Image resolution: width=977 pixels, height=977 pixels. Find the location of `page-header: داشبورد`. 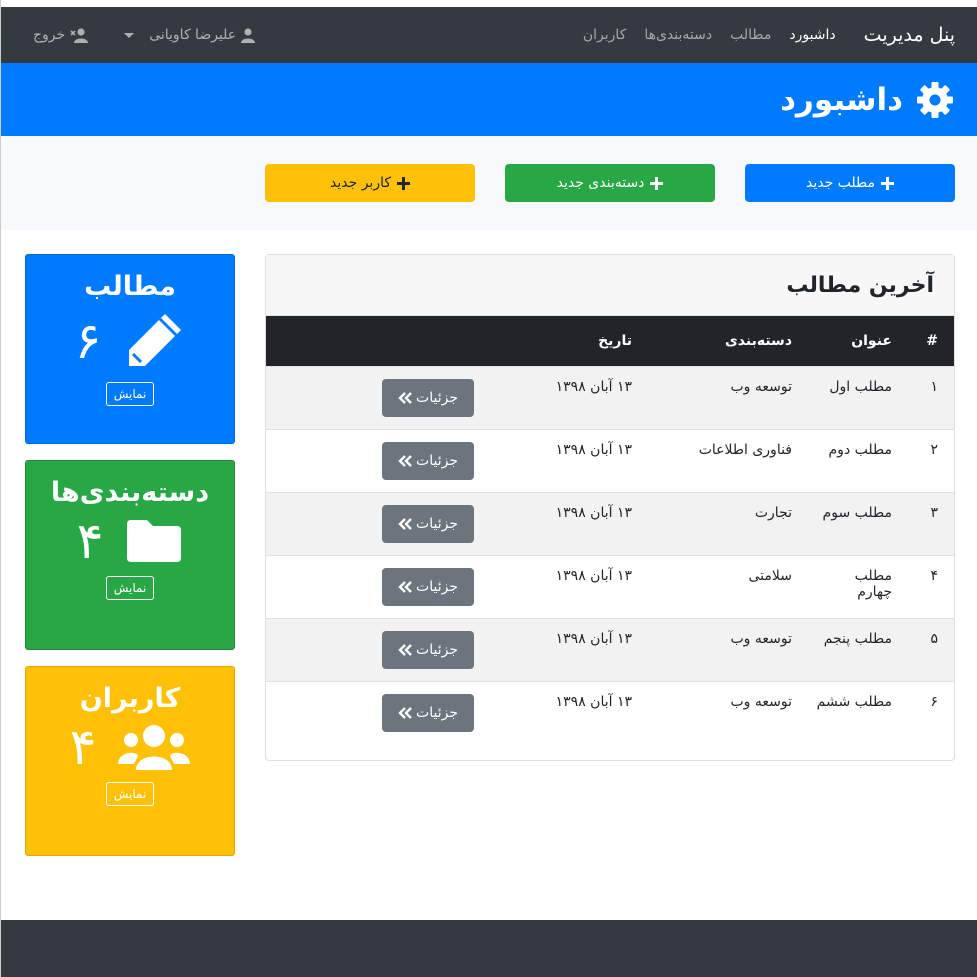

page-header: داشبورد is located at coordinates (489, 99).